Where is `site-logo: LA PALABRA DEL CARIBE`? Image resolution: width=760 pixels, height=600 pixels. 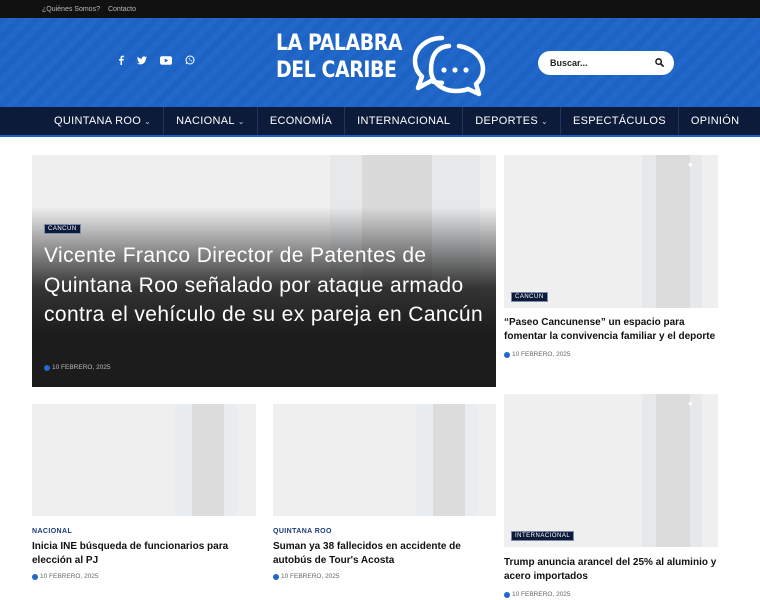
site-logo: LA PALABRA DEL CARIBE is located at coordinates (386, 66).